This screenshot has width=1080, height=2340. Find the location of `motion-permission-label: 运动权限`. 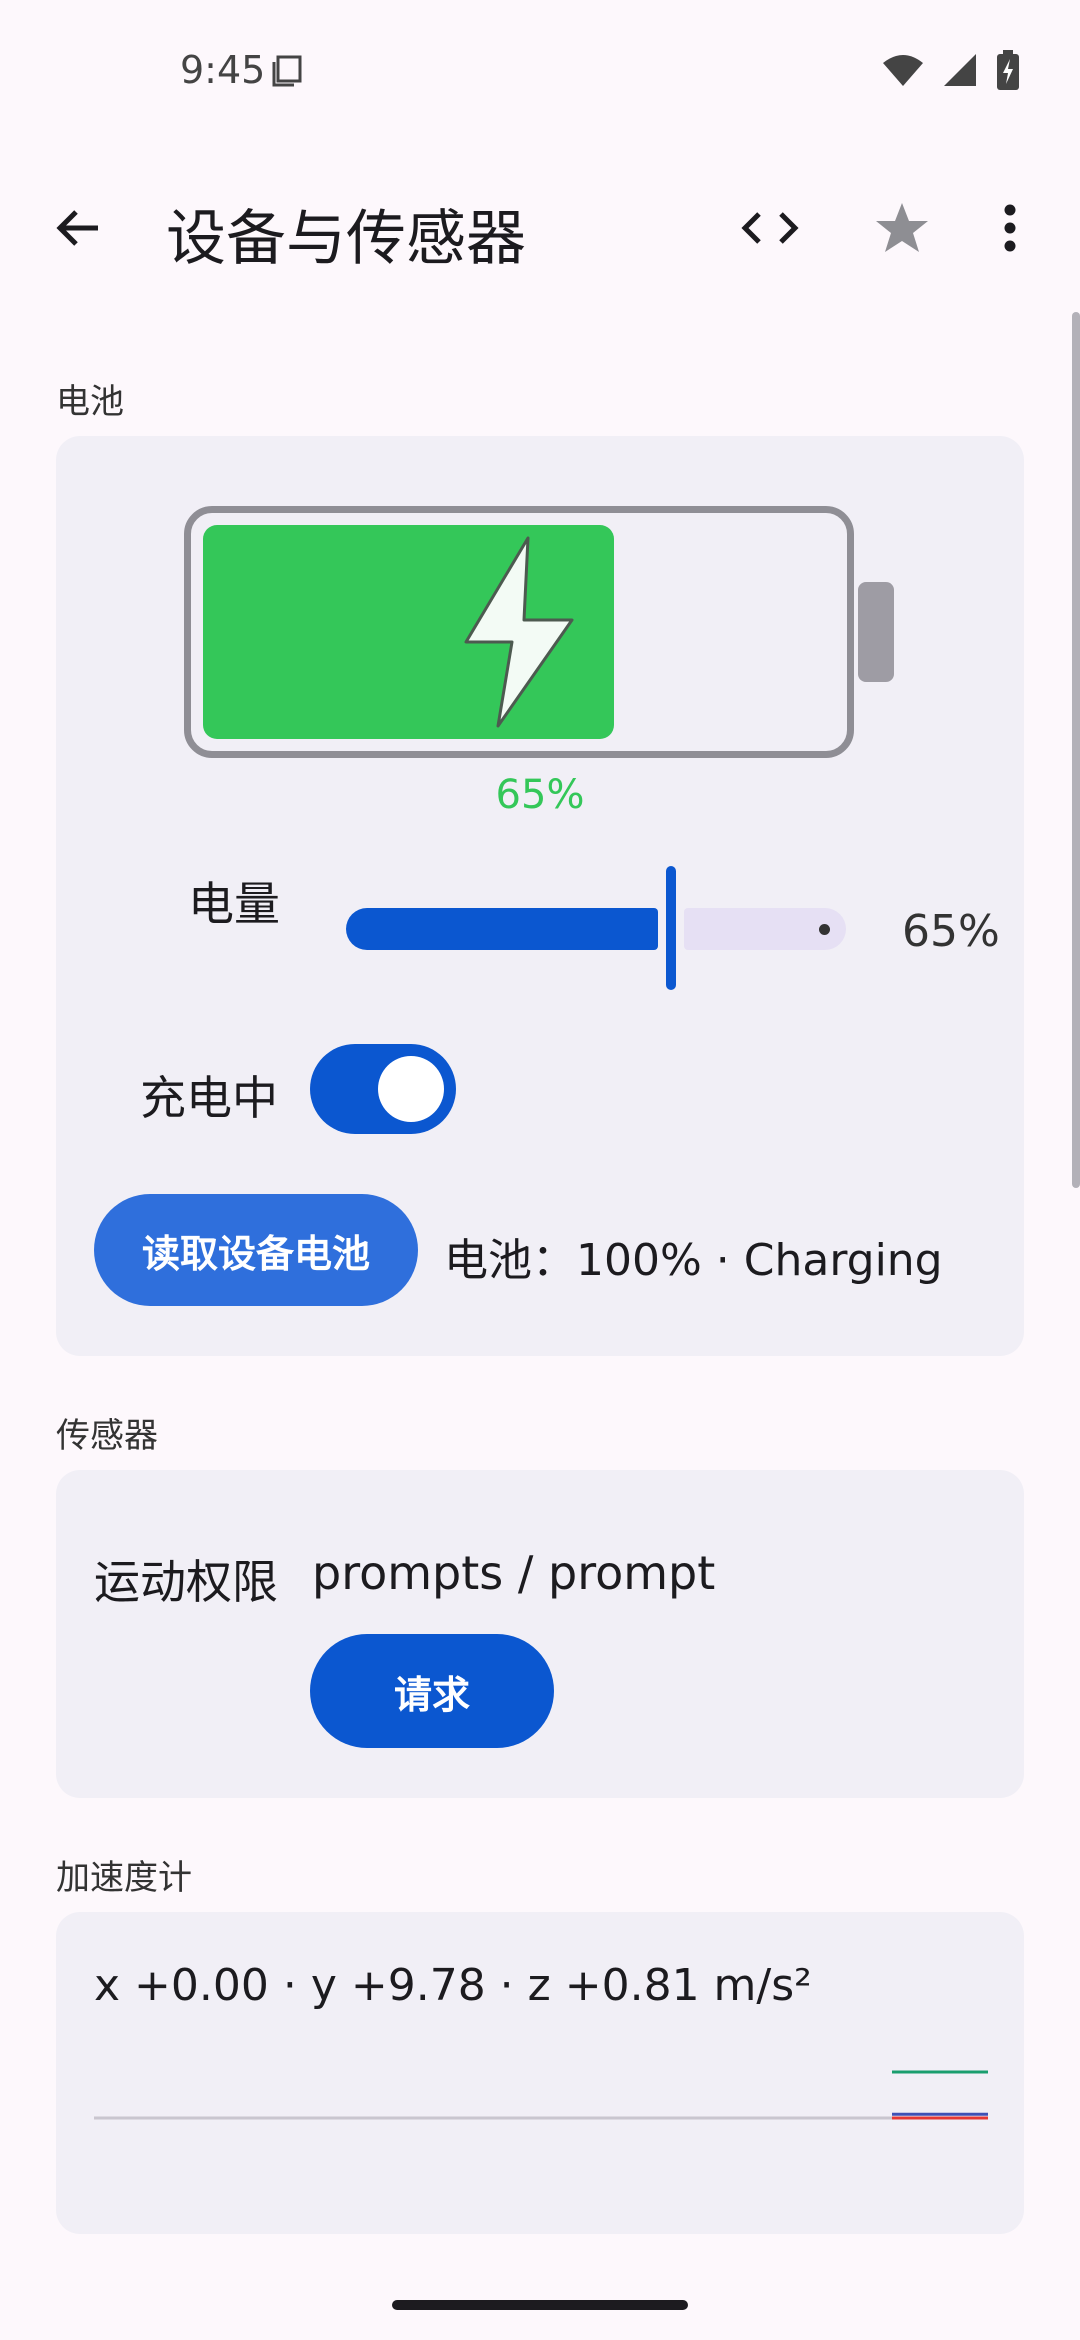

motion-permission-label: 运动权限 is located at coordinates (186, 1582).